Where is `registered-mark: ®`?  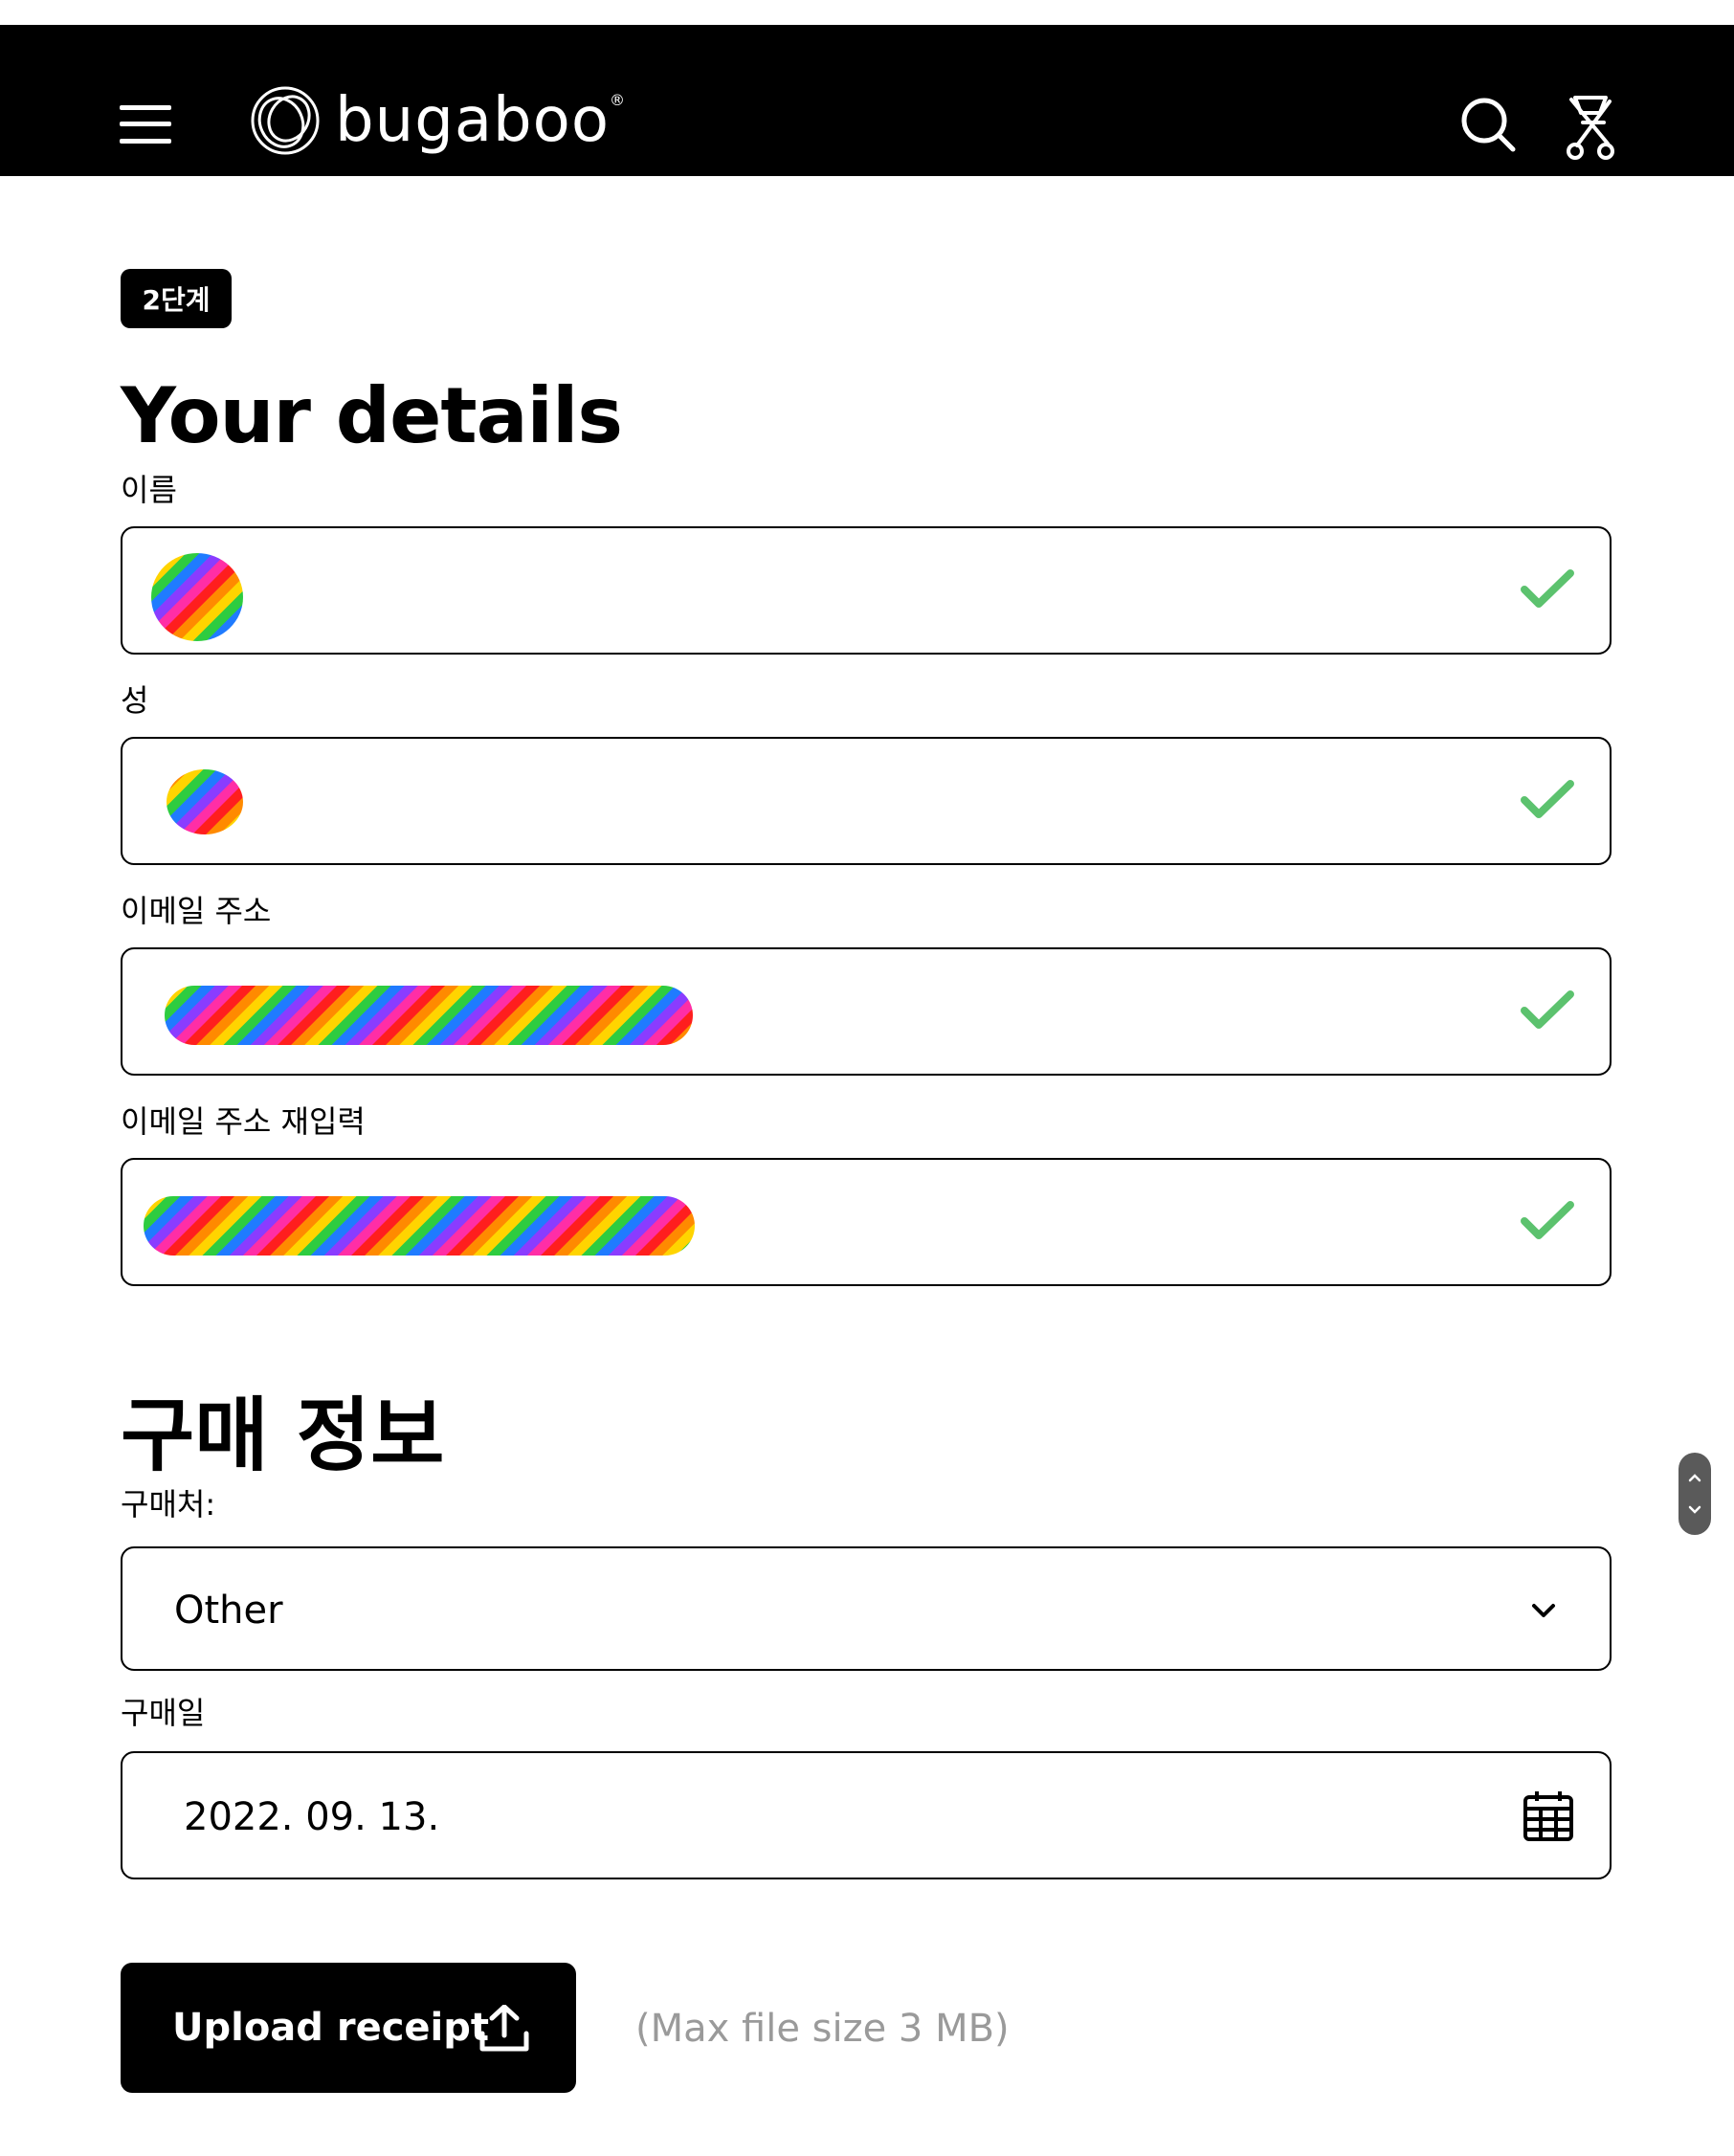
registered-mark: ® is located at coordinates (617, 99).